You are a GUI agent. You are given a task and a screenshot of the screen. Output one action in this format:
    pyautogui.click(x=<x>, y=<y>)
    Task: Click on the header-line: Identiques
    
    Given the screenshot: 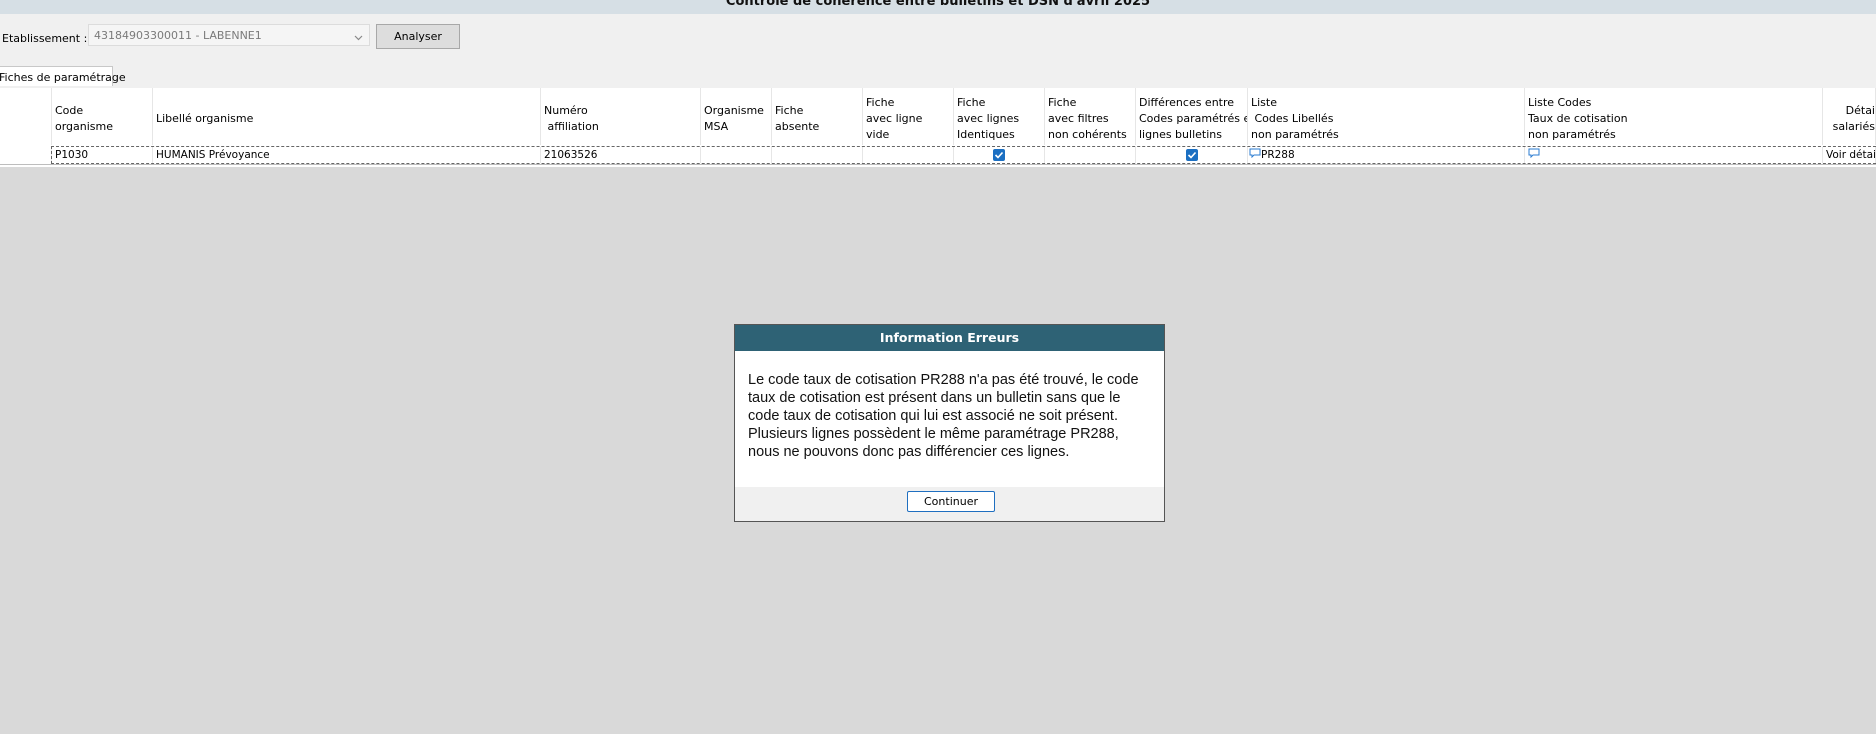 What is the action you would take?
    pyautogui.click(x=986, y=134)
    